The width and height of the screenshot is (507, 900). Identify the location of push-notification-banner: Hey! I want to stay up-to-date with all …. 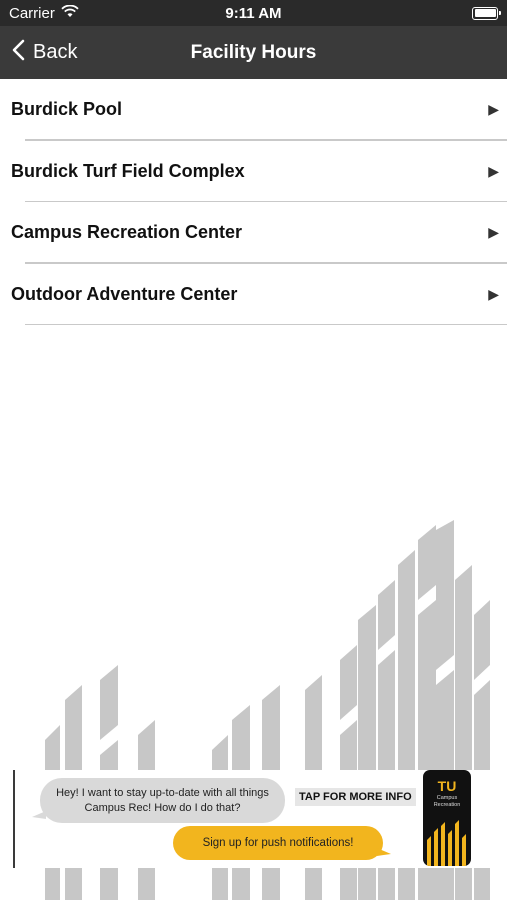
(252, 819).